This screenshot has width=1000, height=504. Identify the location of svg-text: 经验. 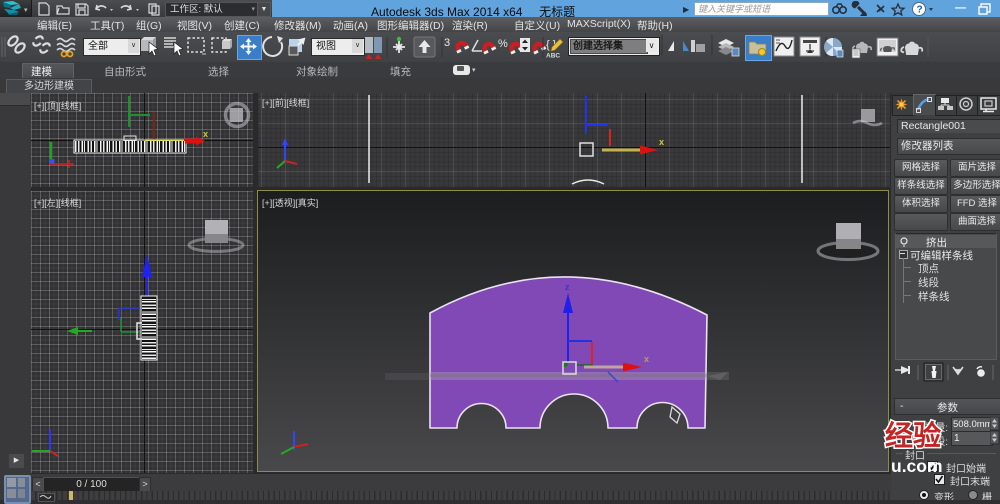
(913, 435).